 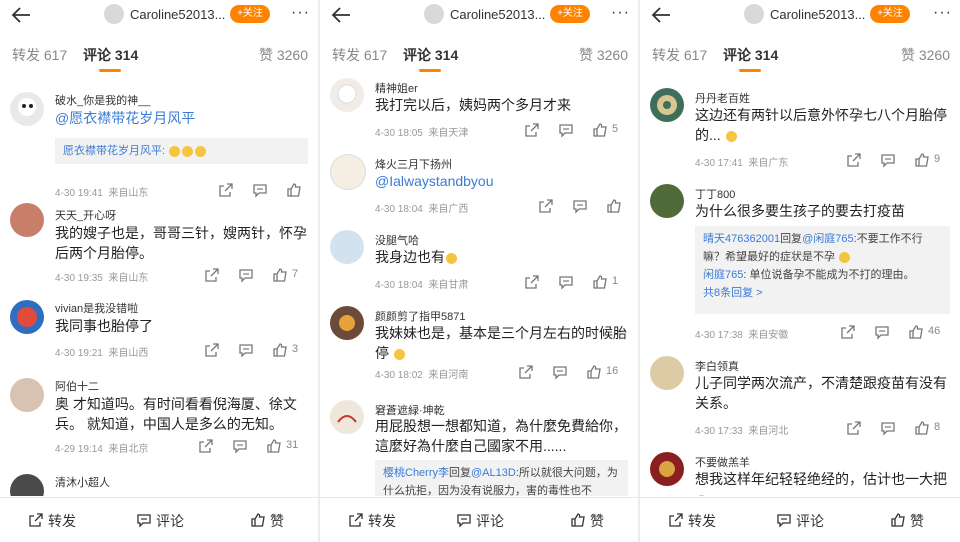 What do you see at coordinates (125, 118) in the screenshot?
I see `mention-link: @愿衣襟带花岁月风平` at bounding box center [125, 118].